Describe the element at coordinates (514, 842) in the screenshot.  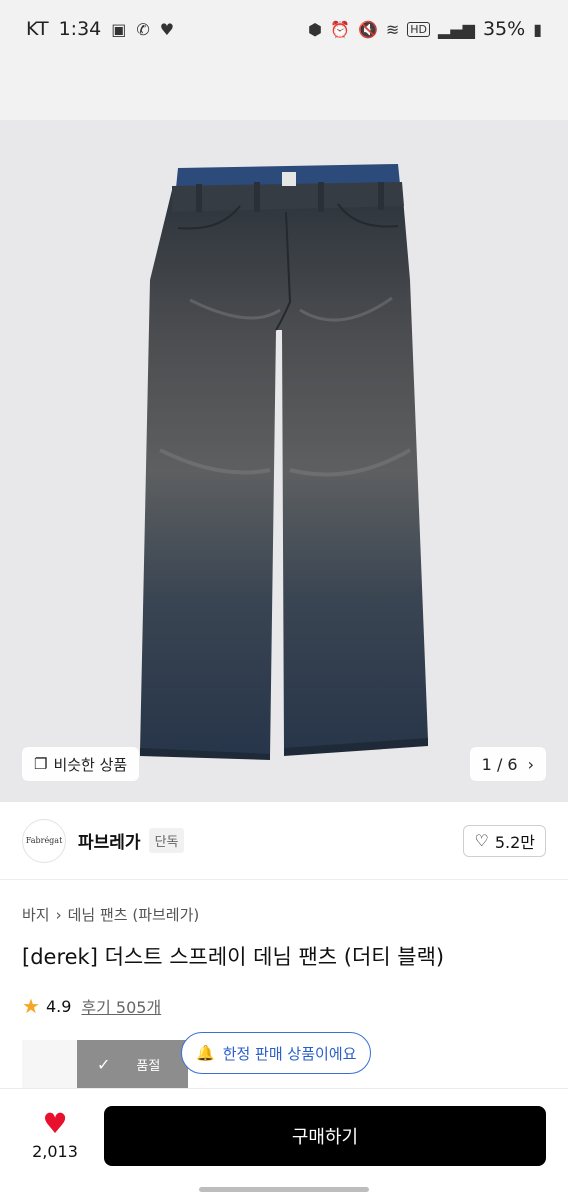
I see `like-count: 5.2만` at that location.